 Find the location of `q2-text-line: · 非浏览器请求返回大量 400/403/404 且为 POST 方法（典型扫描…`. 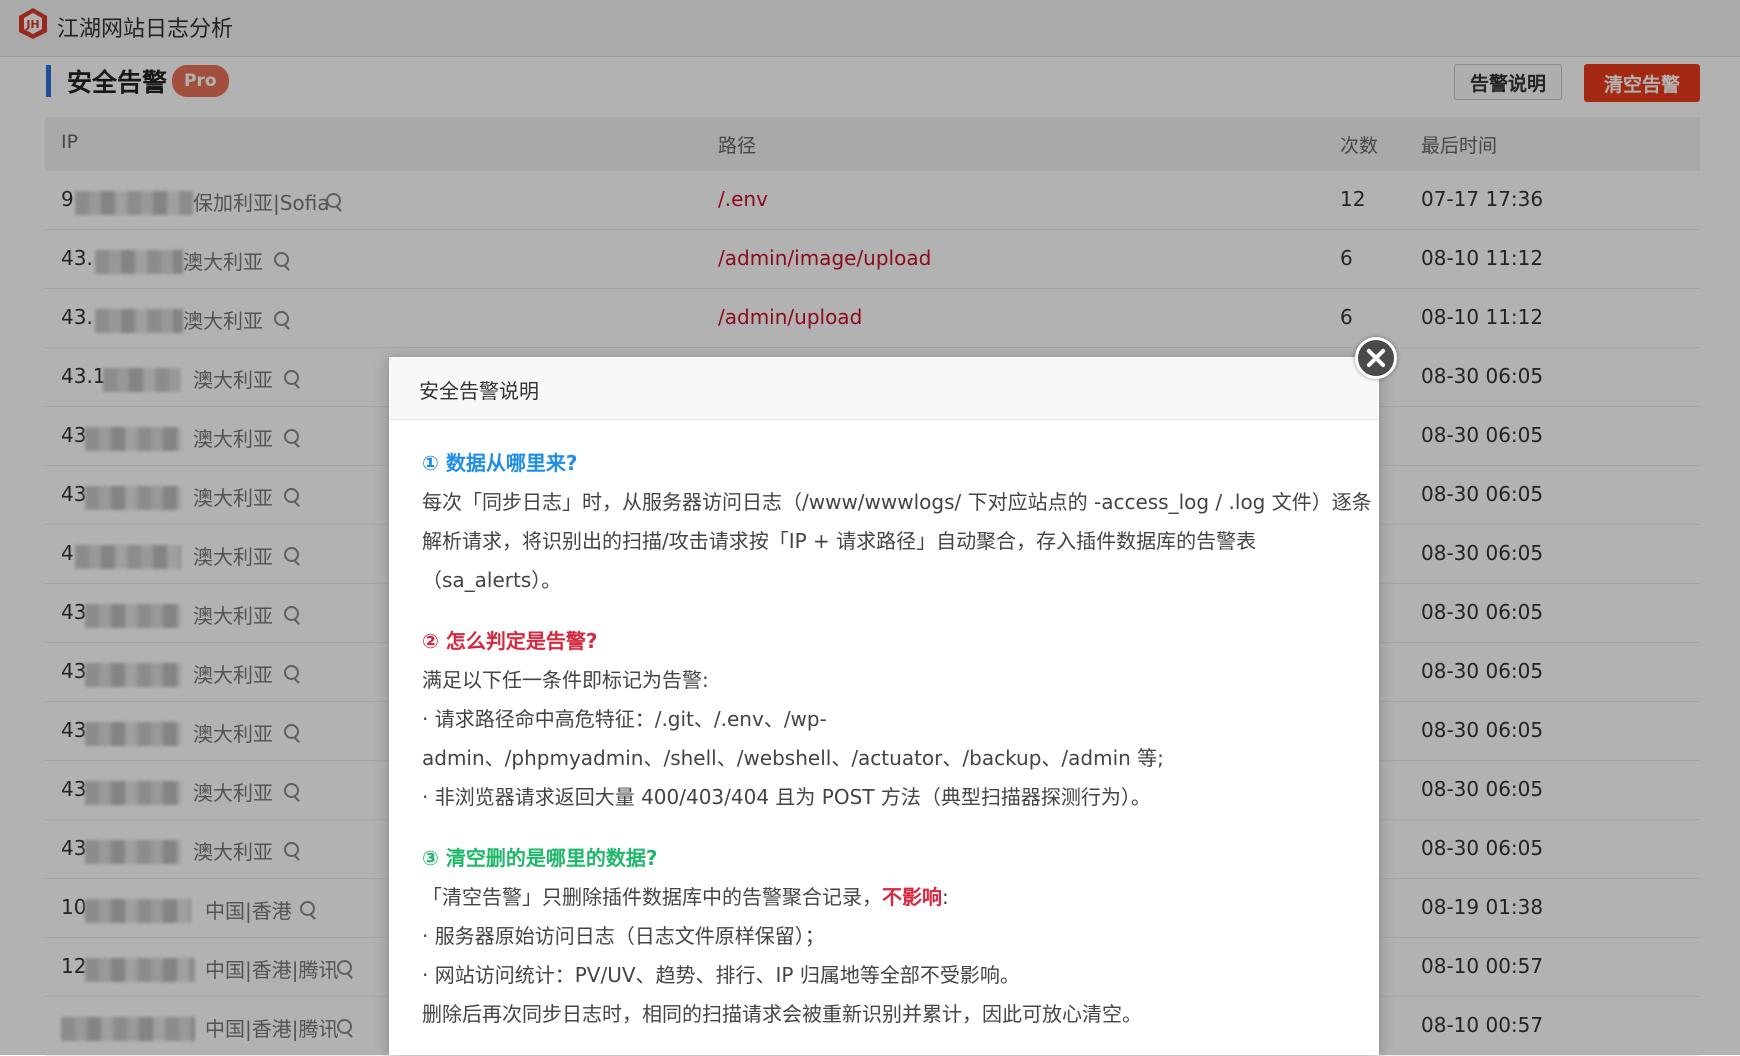

q2-text-line: · 非浏览器请求返回大量 400/403/404 且为 POST 方法（典型扫描… is located at coordinates (786, 797).